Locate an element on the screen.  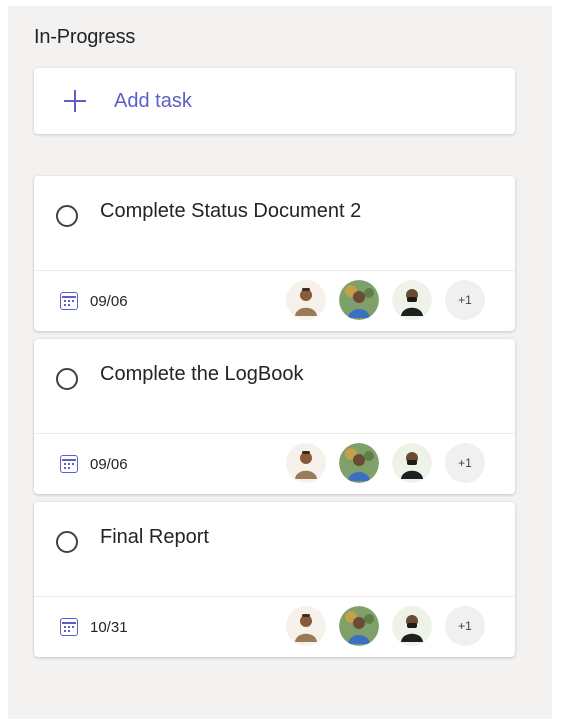
task-title: Complete Status Document 2 is located at coordinates (231, 211).